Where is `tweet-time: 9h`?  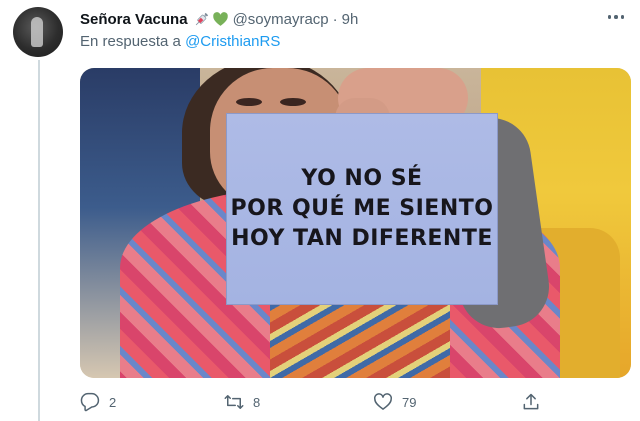 tweet-time: 9h is located at coordinates (350, 19).